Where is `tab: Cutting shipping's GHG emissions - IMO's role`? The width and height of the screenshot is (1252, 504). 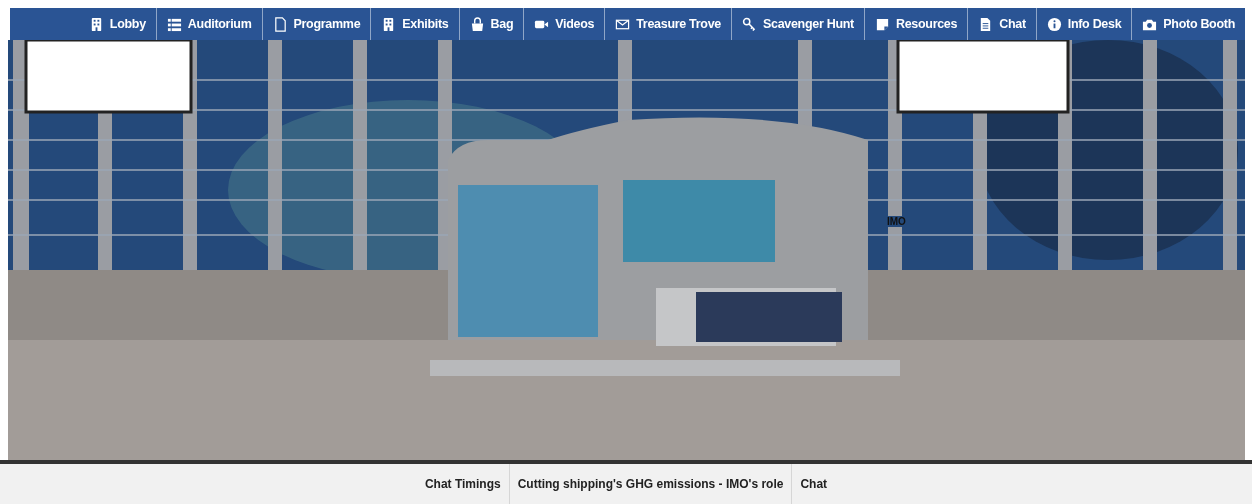
tab: Cutting shipping's GHG emissions - IMO's role is located at coordinates (650, 484).